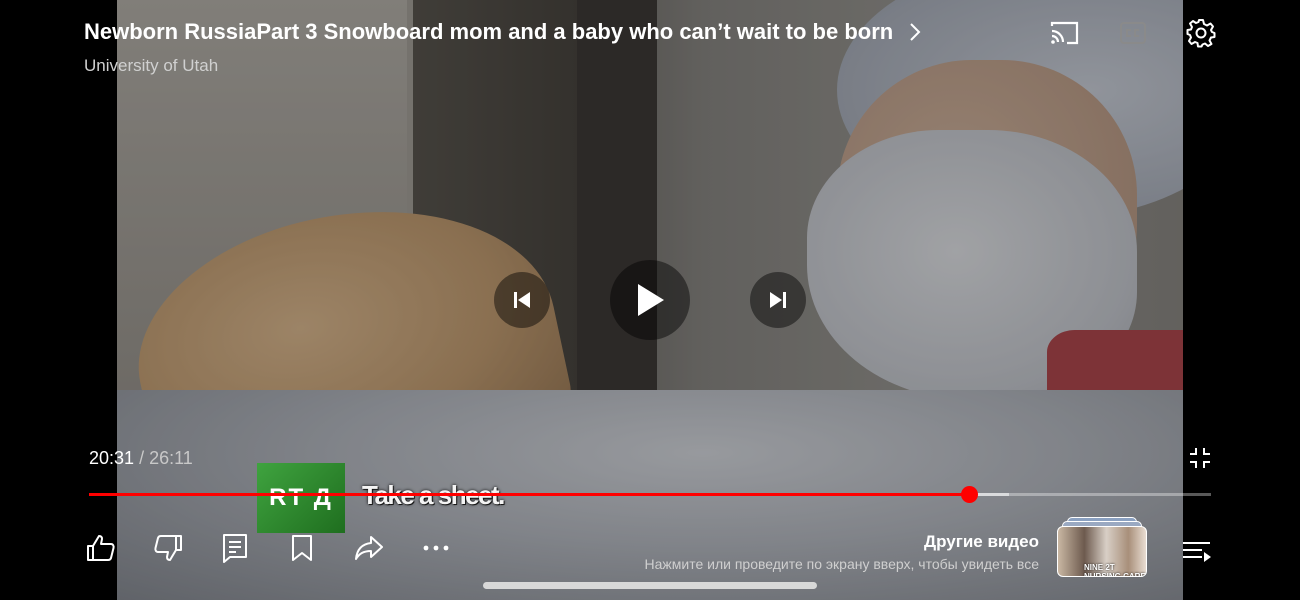 Image resolution: width=1300 pixels, height=600 pixels. I want to click on captions-icon, so click(1133, 33).